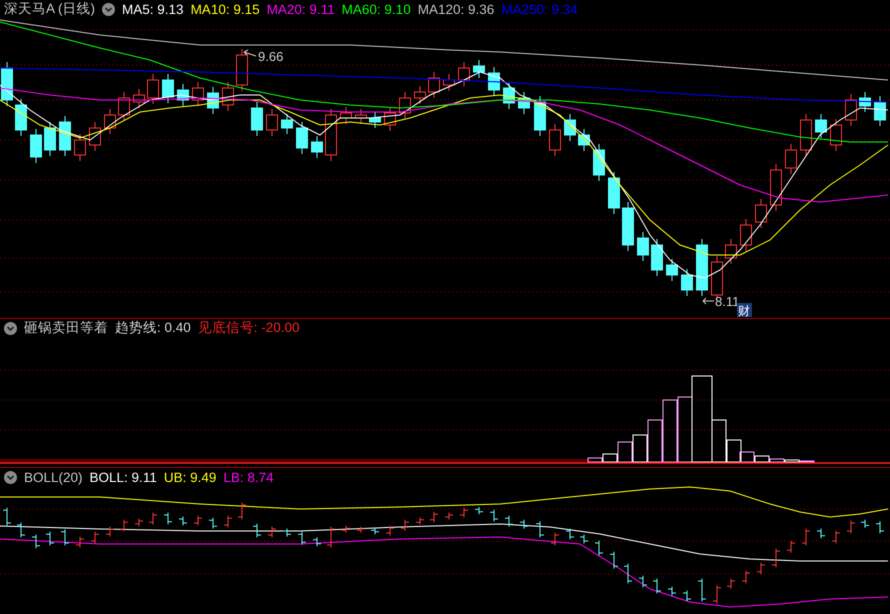 This screenshot has height=614, width=890. What do you see at coordinates (249, 328) in the screenshot?
I see `indicator-value: 见底信号: -20.00` at bounding box center [249, 328].